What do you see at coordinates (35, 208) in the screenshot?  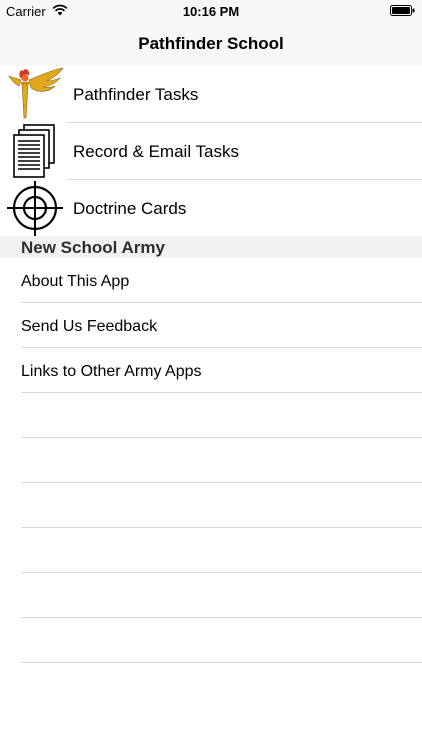 I see `crosshair-icon` at bounding box center [35, 208].